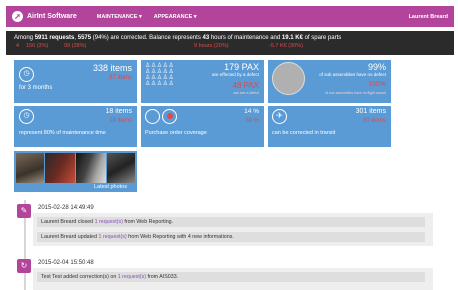  Describe the element at coordinates (211, 46) in the screenshot. I see `delta-hours: 9 hours (20%)` at that location.